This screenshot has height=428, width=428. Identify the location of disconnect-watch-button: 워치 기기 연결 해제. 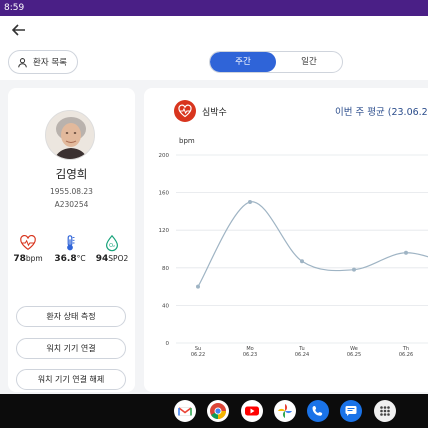
(71, 379).